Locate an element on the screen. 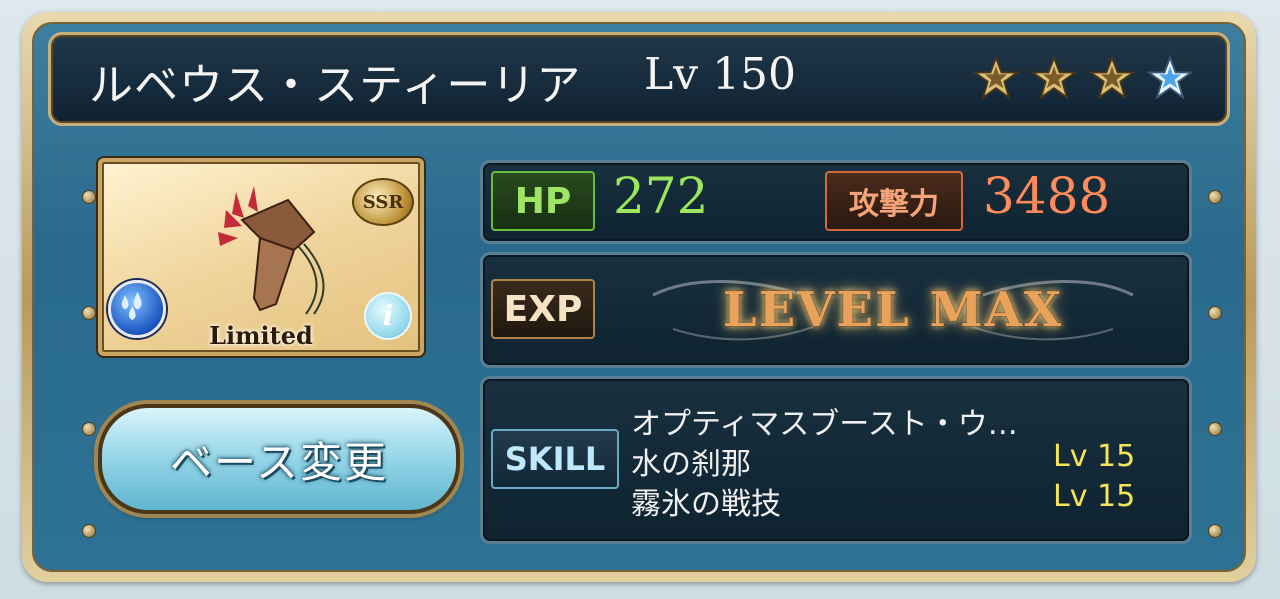 Image resolution: width=1280 pixels, height=599 pixels. weapon-level: Lv 150 is located at coordinates (720, 74).